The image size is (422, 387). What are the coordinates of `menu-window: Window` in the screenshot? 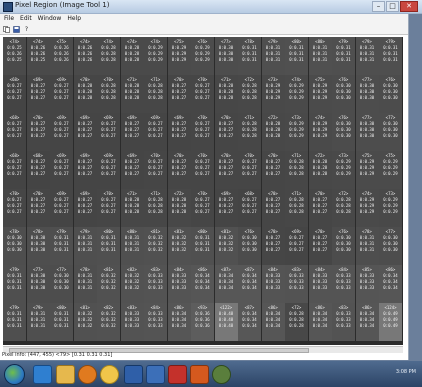 It's located at (50, 19).